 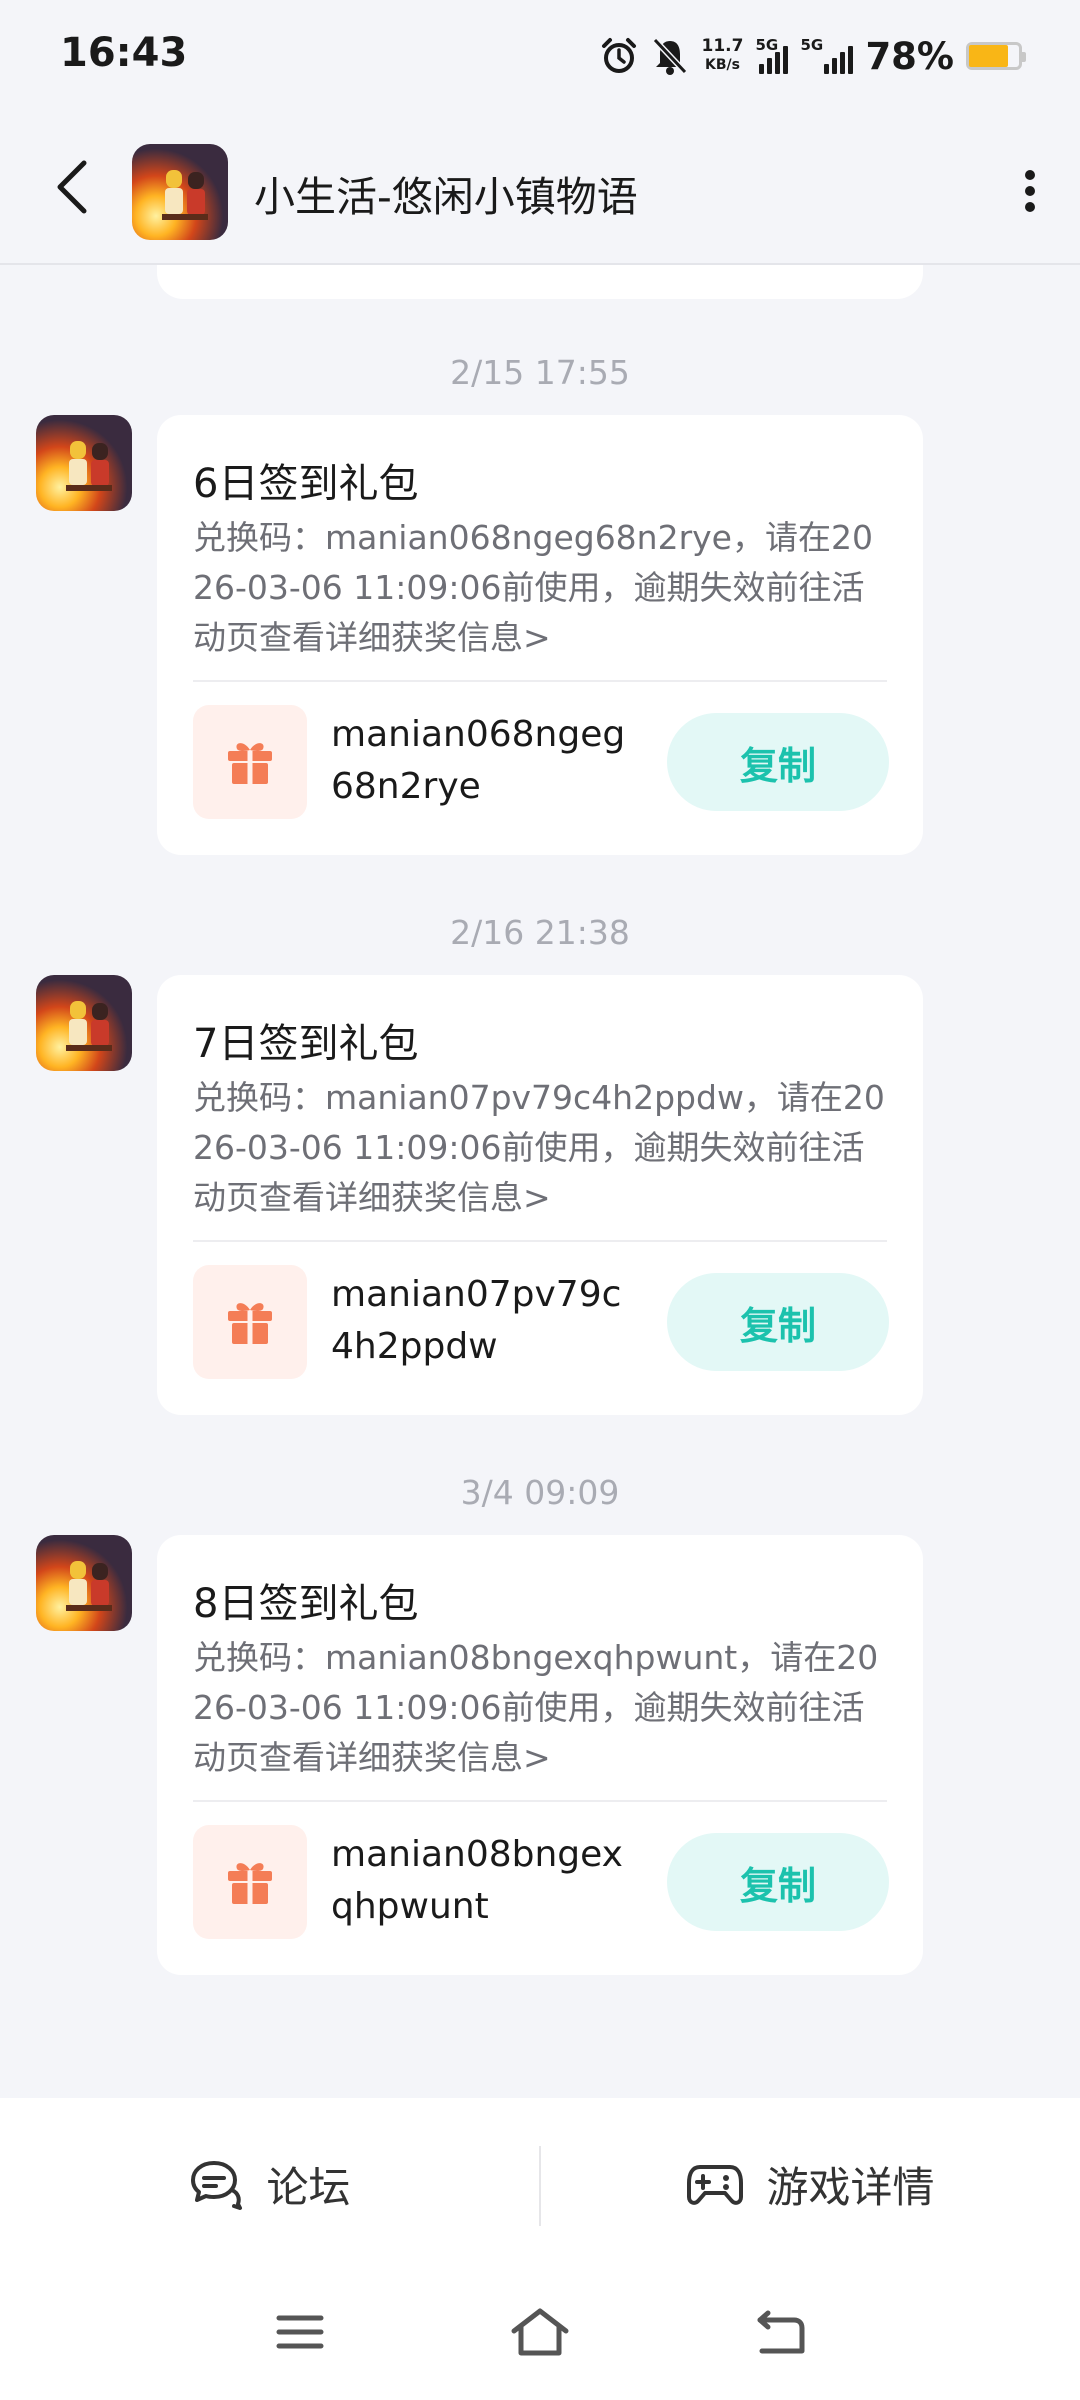 What do you see at coordinates (476, 1320) in the screenshot?
I see `redeem-code: manian07pv79c4h2ppdw` at bounding box center [476, 1320].